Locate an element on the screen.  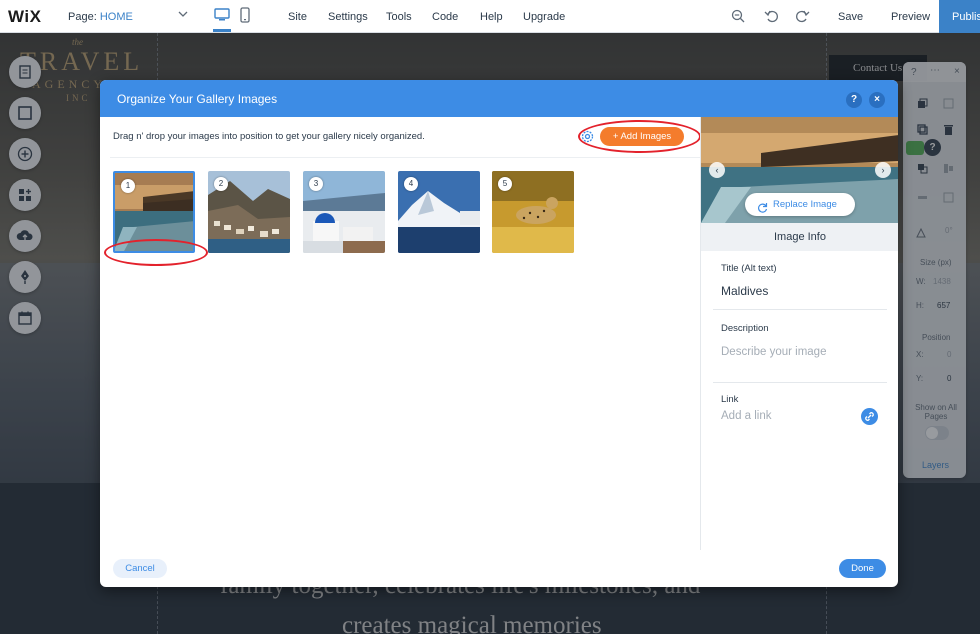
menu-tools: Tools is located at coordinates (399, 17).